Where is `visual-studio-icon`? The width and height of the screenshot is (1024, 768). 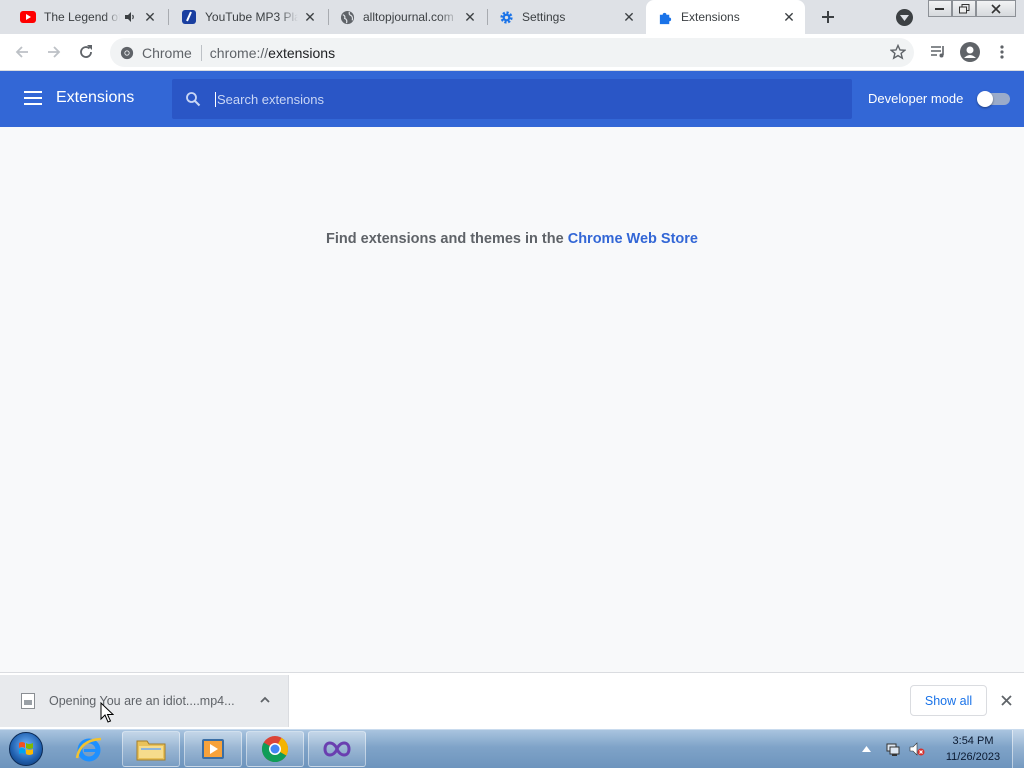 visual-studio-icon is located at coordinates (337, 749).